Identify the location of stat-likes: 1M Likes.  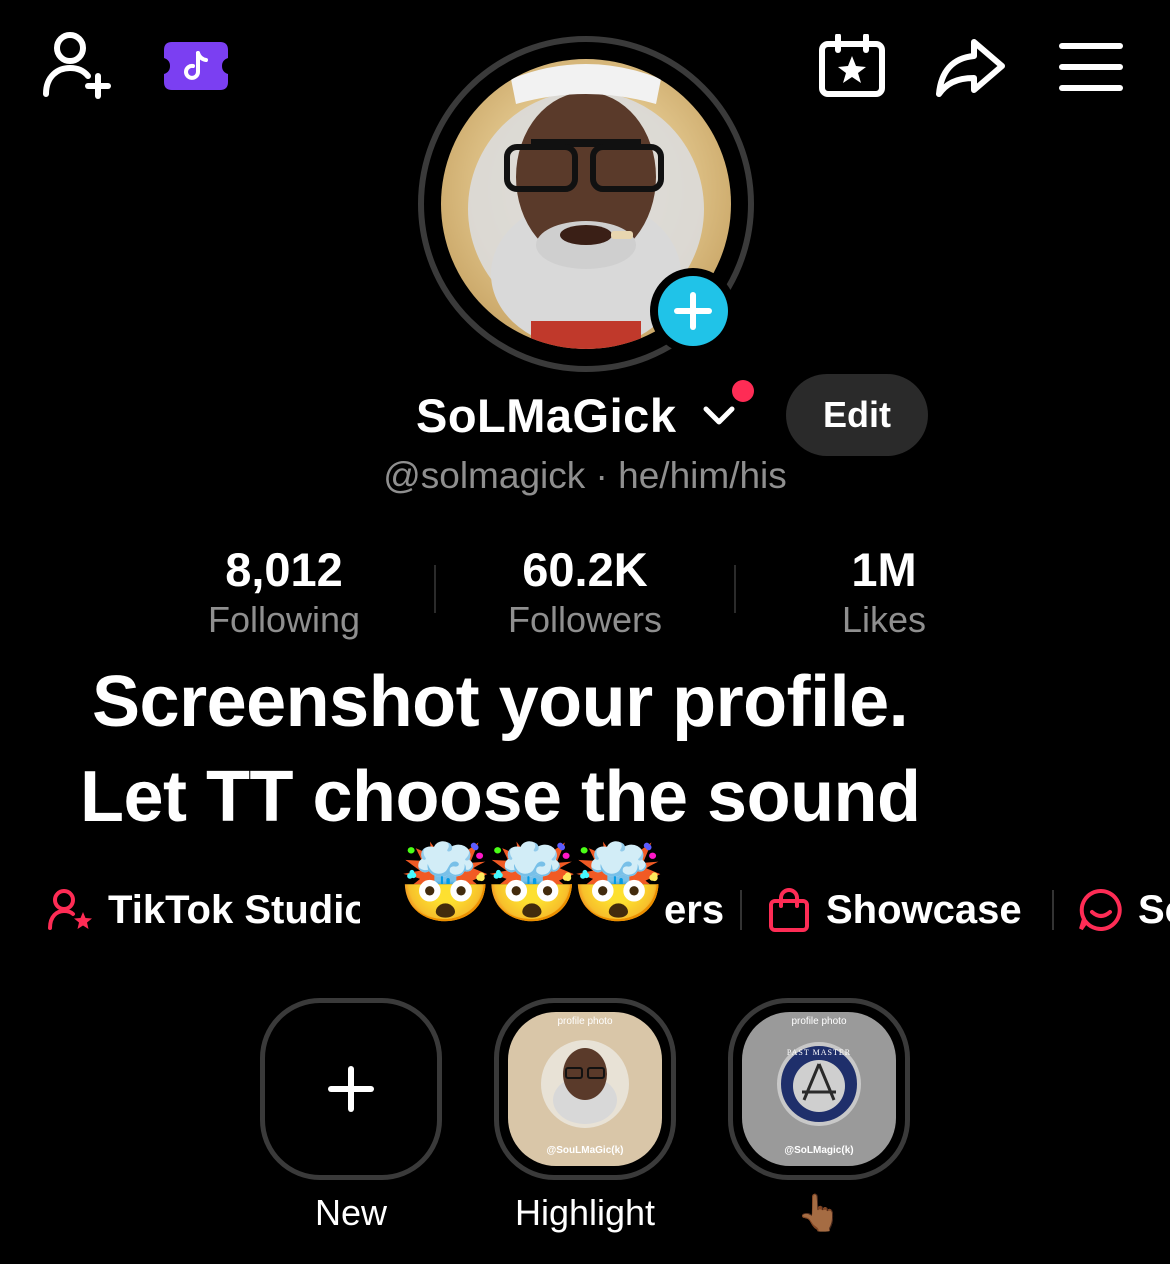
(884, 590).